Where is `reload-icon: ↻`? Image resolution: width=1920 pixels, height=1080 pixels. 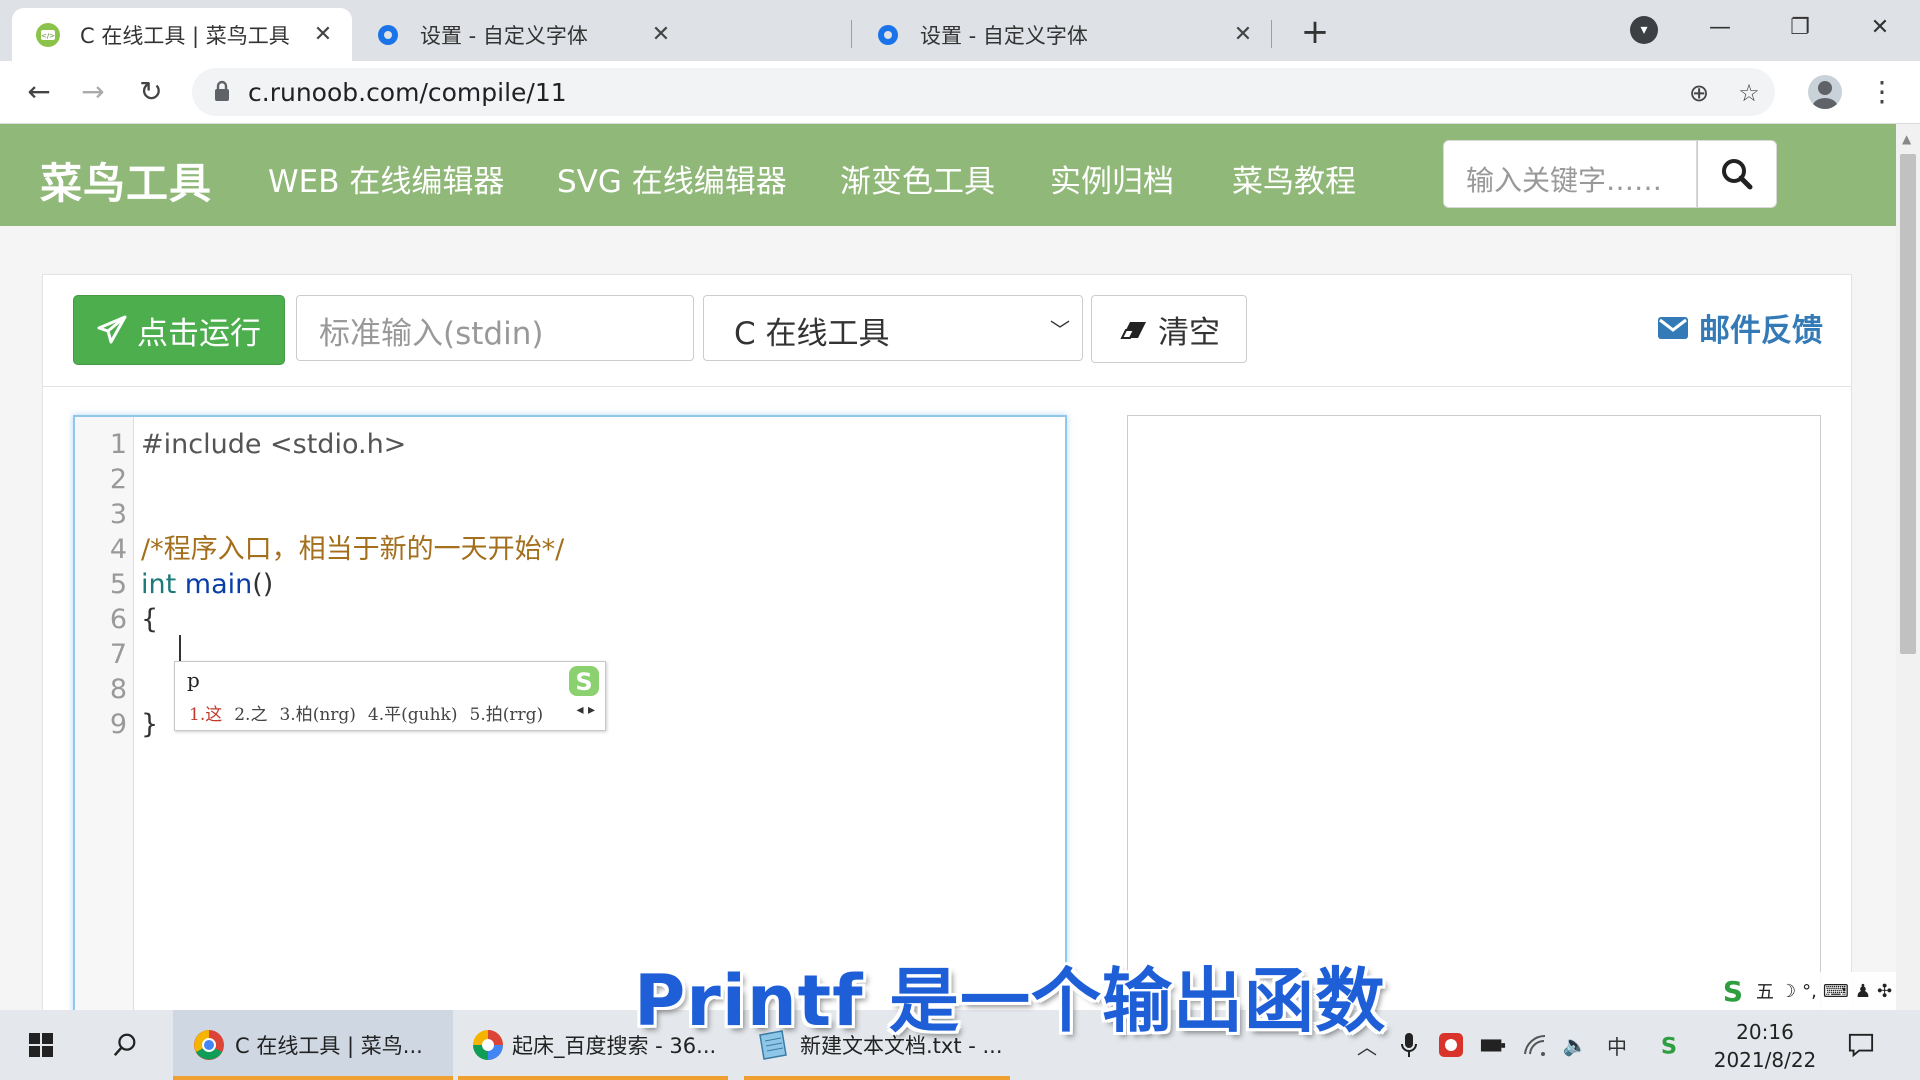 reload-icon: ↻ is located at coordinates (151, 92).